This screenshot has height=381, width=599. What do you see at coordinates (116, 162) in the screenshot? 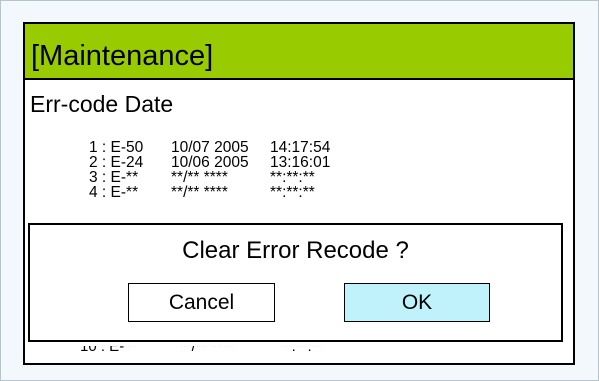
I see `log-error-code: 2 : E-24` at bounding box center [116, 162].